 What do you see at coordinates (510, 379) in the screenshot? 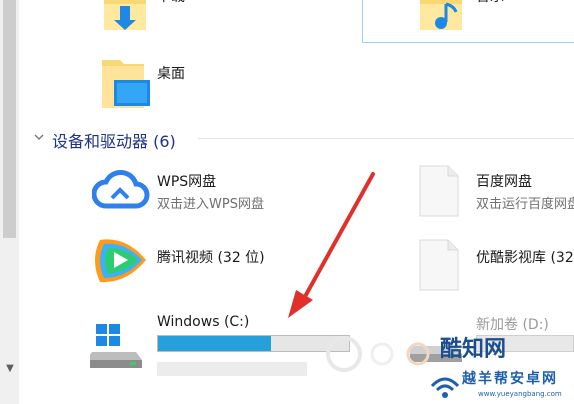
I see `watermark-site-name: 越羊帮安卓网` at bounding box center [510, 379].